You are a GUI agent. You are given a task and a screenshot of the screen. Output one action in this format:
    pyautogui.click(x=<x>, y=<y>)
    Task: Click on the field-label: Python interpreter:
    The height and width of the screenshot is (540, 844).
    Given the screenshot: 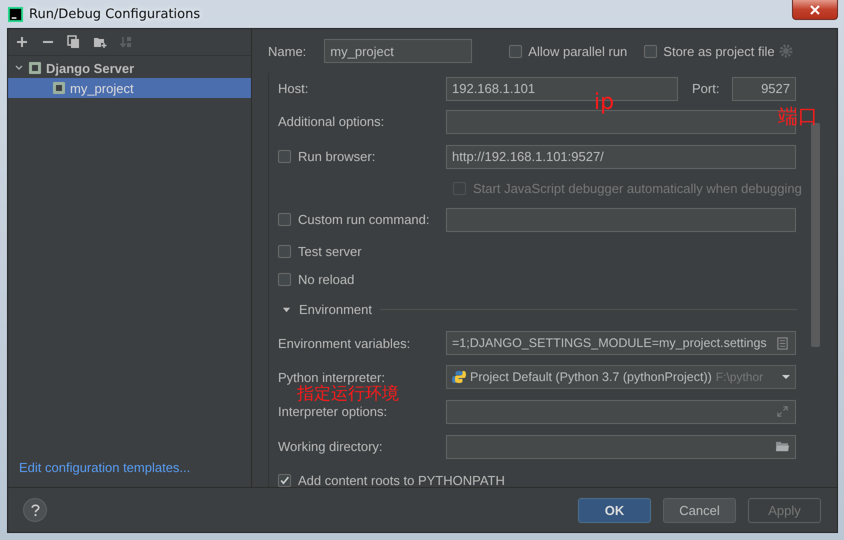 What is the action you would take?
    pyautogui.click(x=331, y=377)
    